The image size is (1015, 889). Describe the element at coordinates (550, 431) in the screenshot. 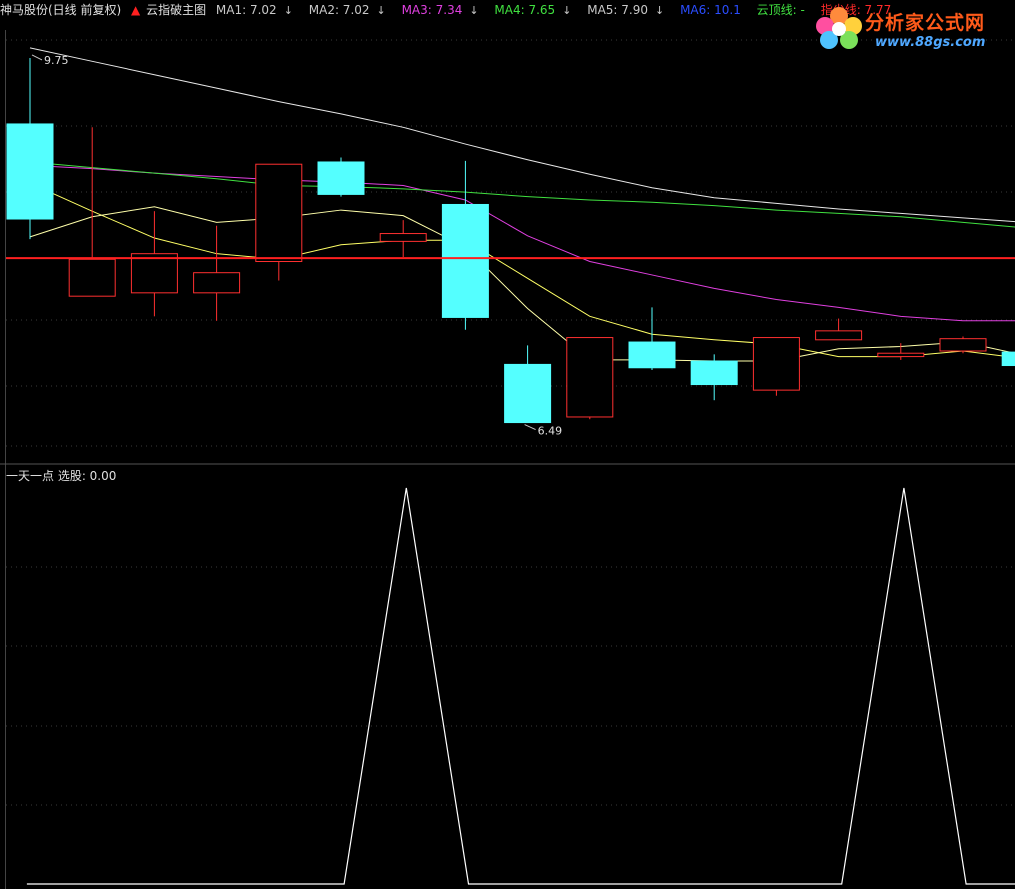

I see `low-price-label: 6.49` at that location.